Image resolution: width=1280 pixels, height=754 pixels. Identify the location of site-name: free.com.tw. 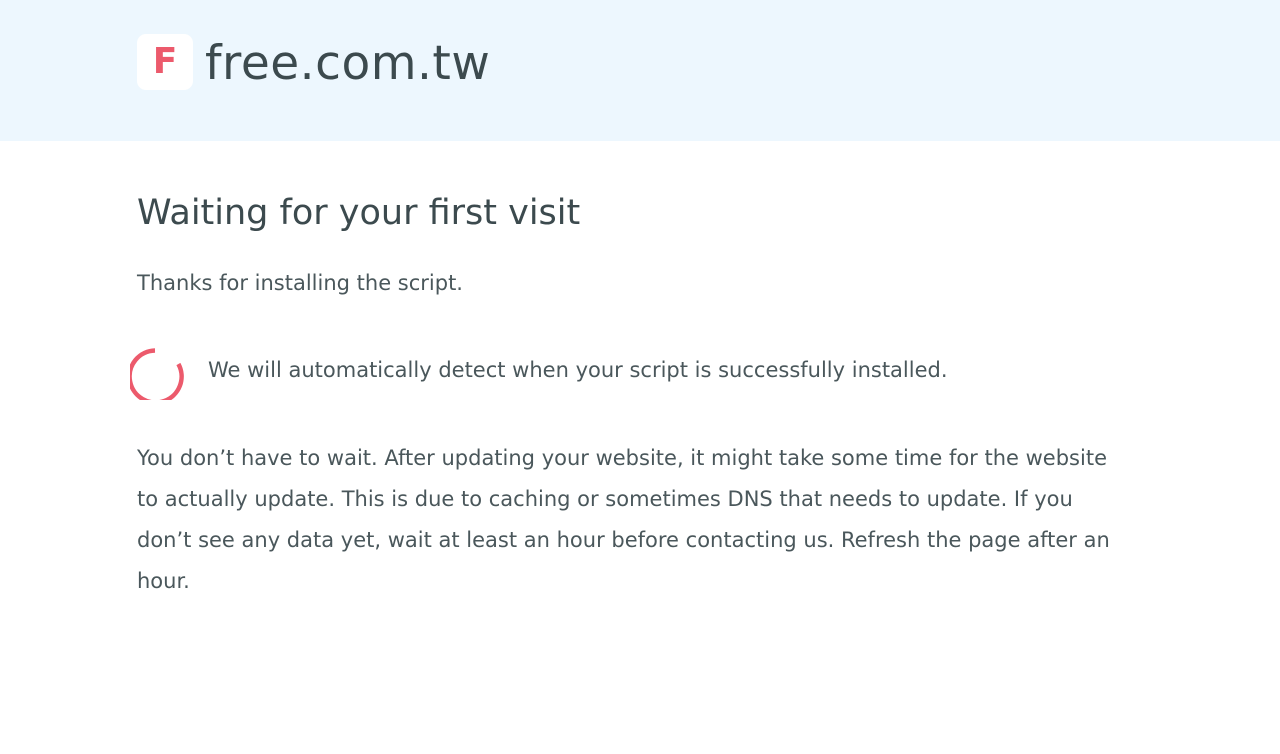
(347, 64).